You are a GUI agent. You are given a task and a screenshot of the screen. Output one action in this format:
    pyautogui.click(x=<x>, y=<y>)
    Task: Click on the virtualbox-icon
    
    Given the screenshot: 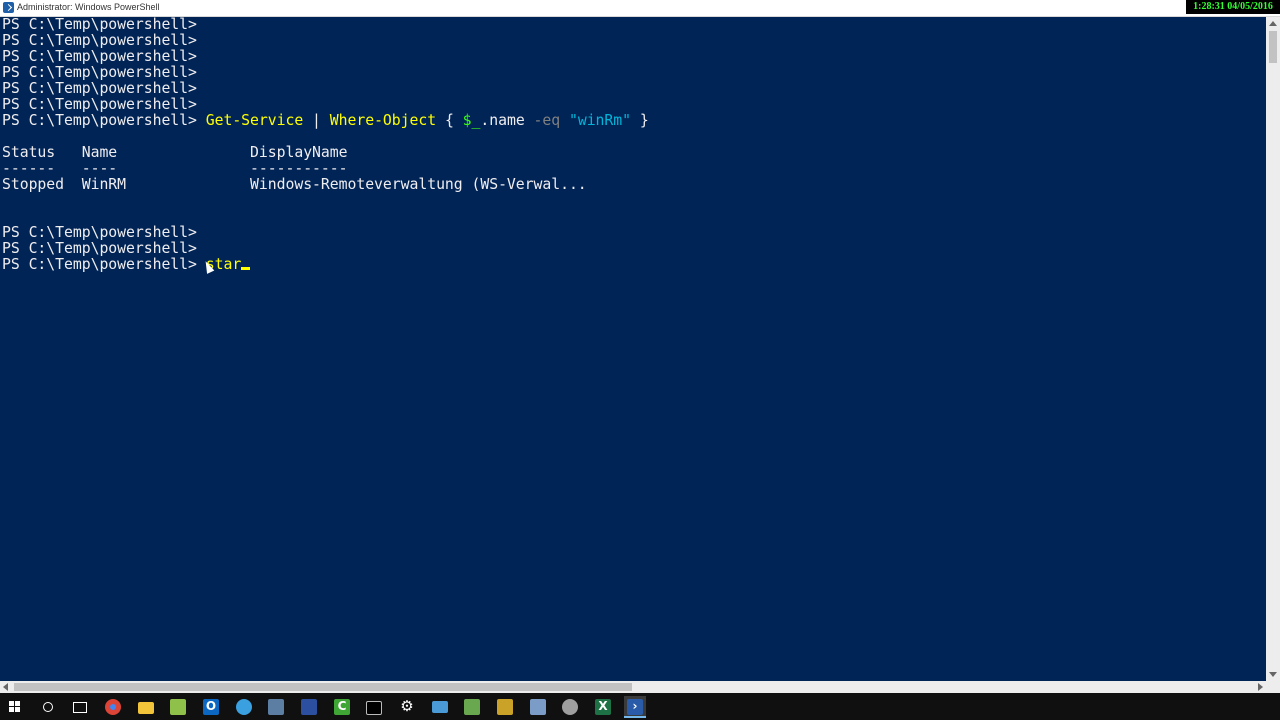 What is the action you would take?
    pyautogui.click(x=276, y=707)
    